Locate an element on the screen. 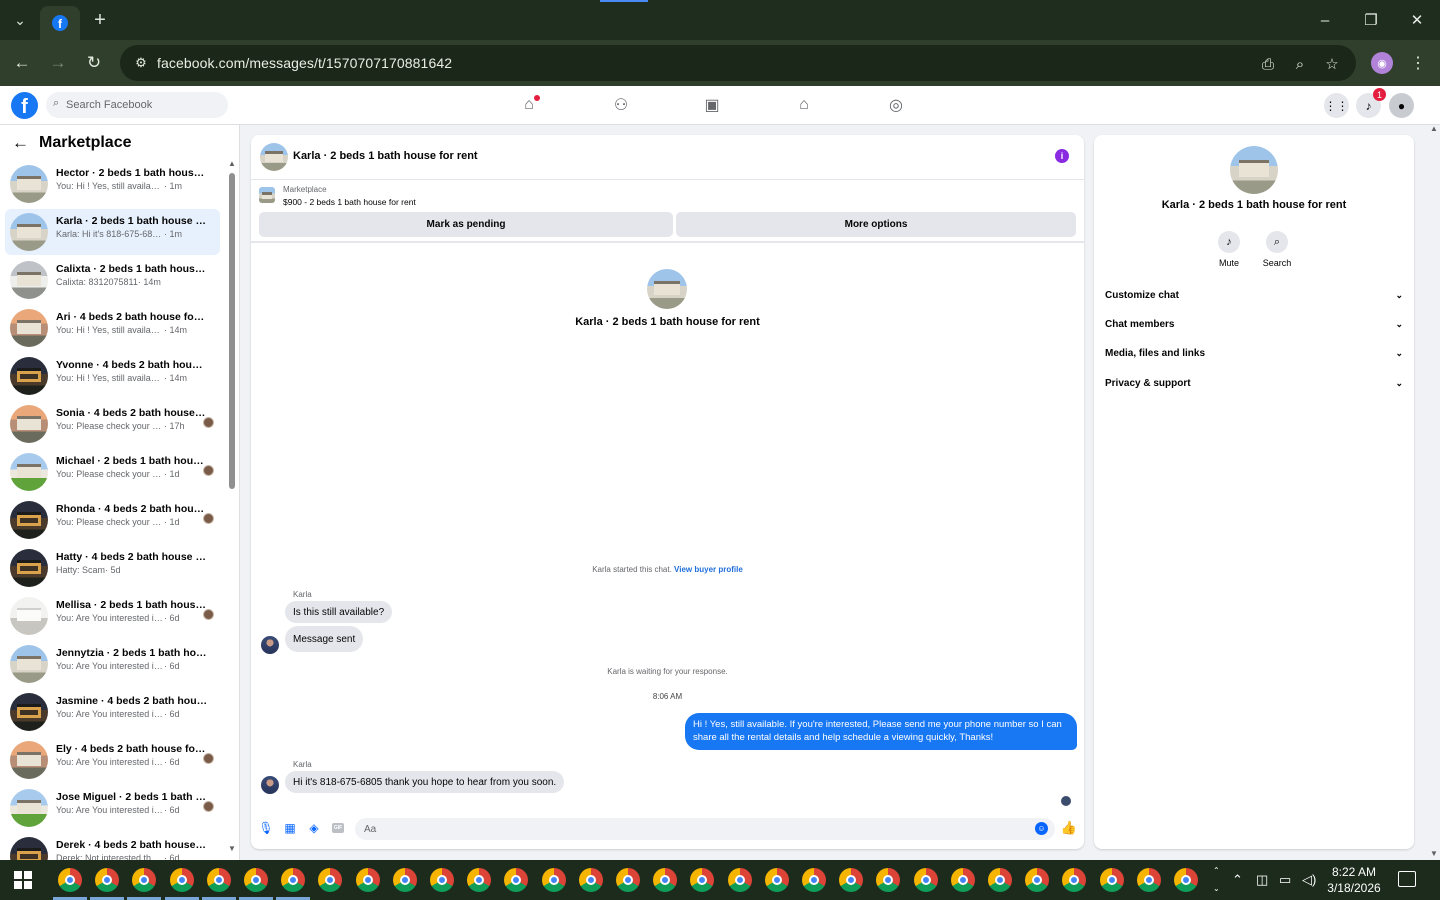  incoming-message: Message sent is located at coordinates (324, 639).